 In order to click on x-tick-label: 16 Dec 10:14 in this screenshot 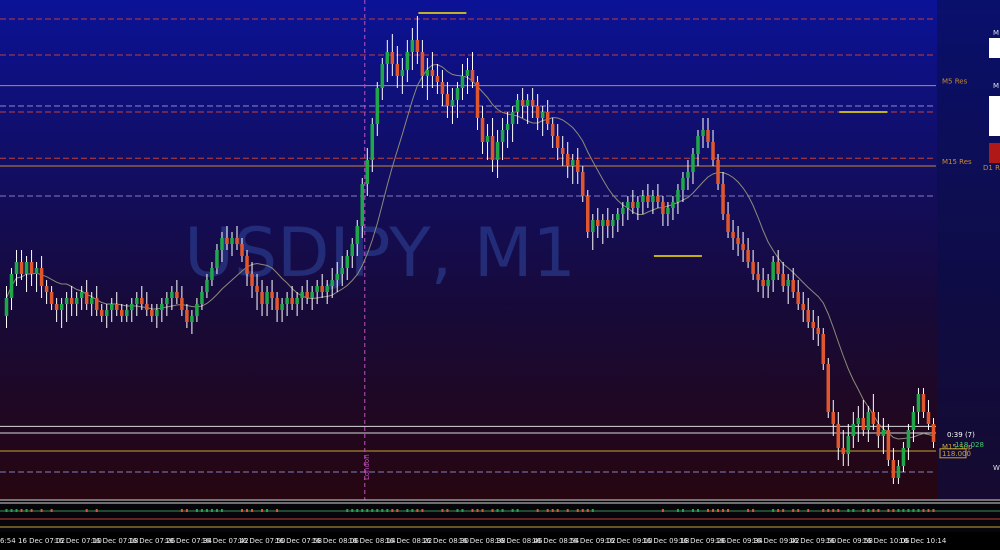, I will do `click(923, 541)`.